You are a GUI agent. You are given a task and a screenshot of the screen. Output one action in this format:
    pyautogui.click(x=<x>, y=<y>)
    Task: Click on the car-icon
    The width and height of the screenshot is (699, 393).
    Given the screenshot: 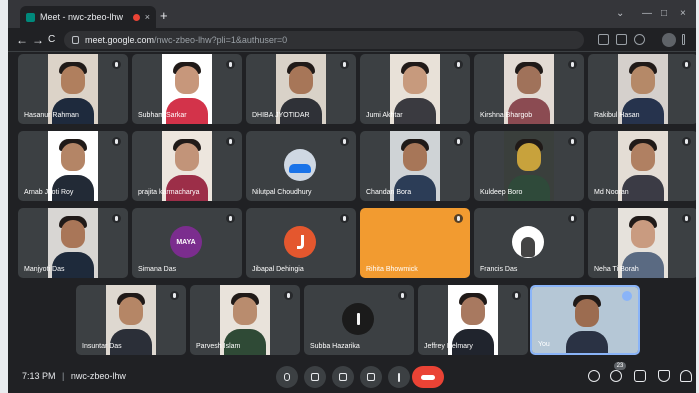 What is the action you would take?
    pyautogui.click(x=300, y=168)
    